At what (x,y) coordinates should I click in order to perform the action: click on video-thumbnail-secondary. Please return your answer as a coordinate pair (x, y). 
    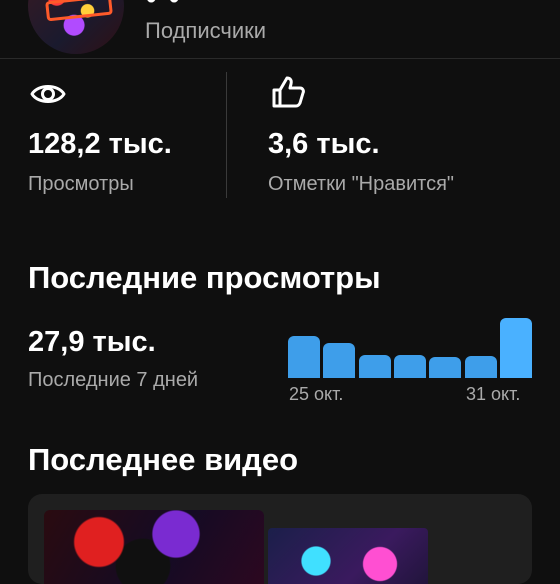
    Looking at the image, I should click on (348, 556).